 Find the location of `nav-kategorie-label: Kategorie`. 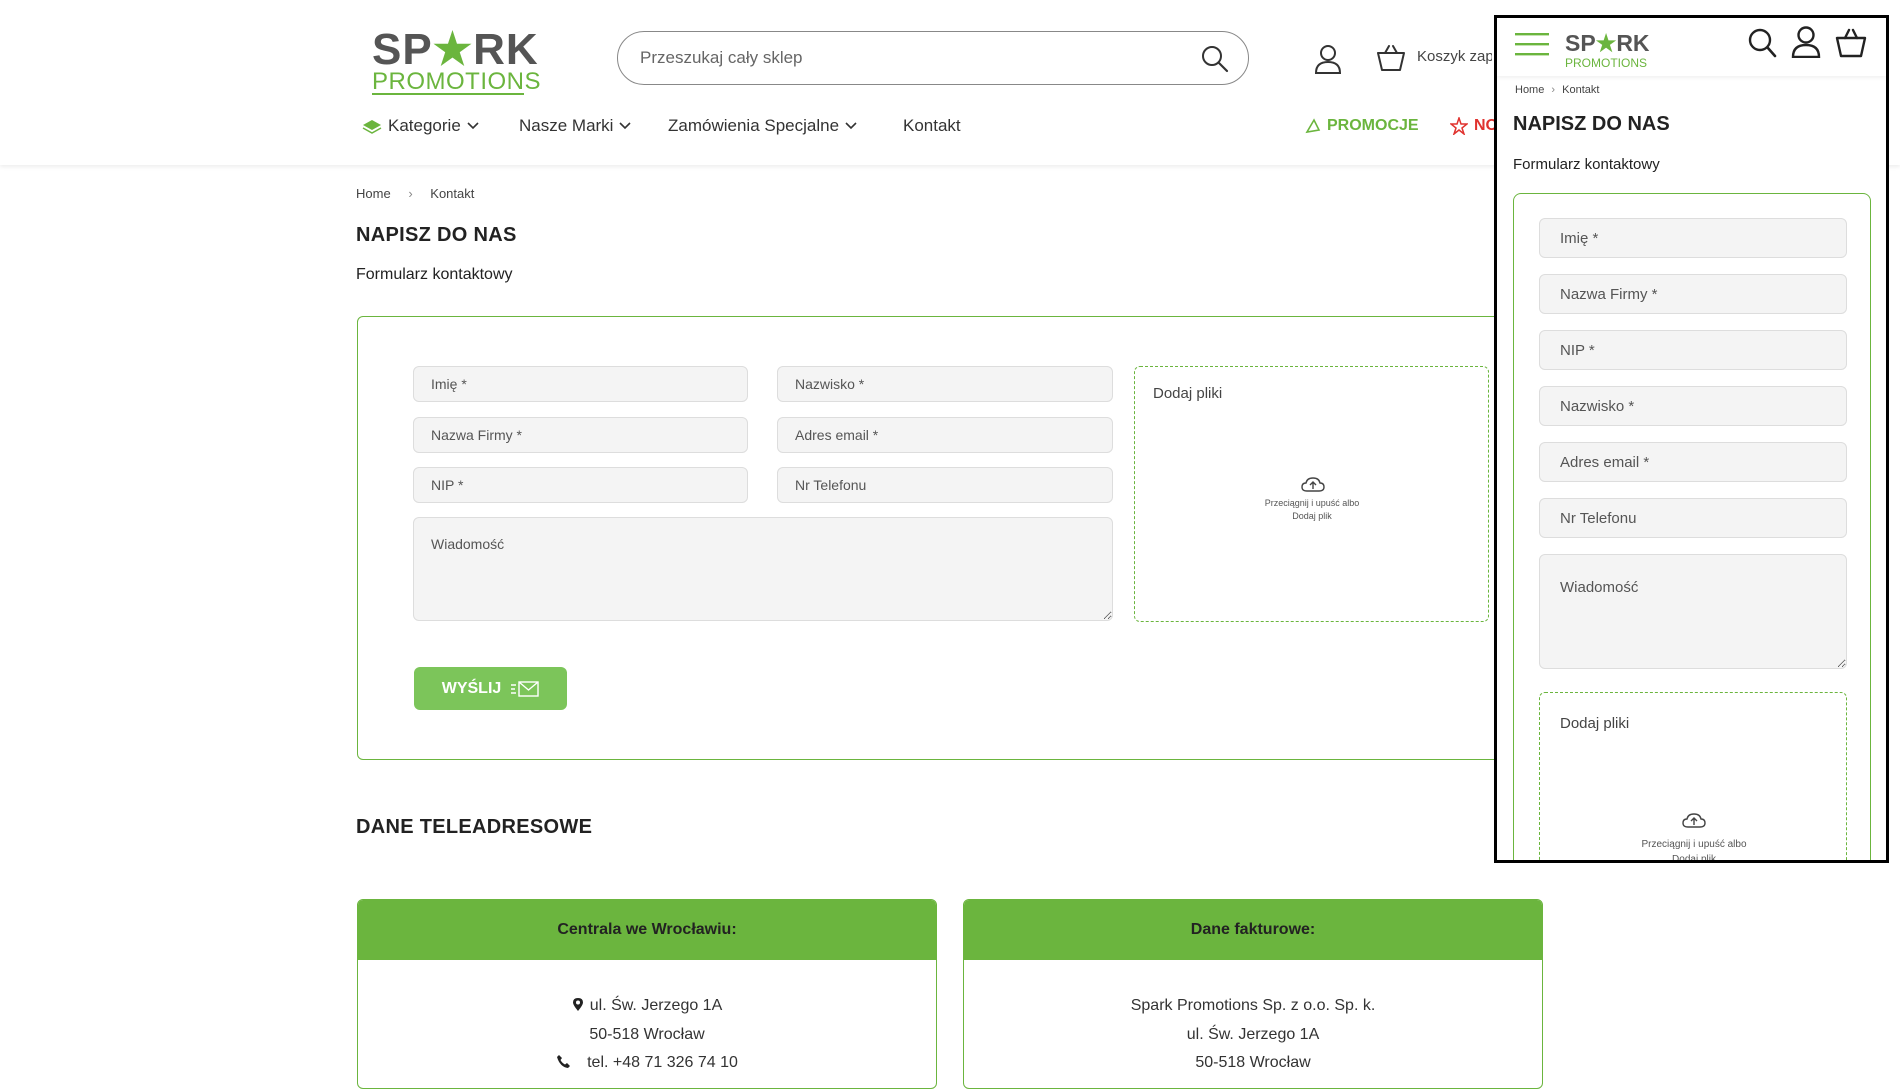

nav-kategorie-label: Kategorie is located at coordinates (424, 125).